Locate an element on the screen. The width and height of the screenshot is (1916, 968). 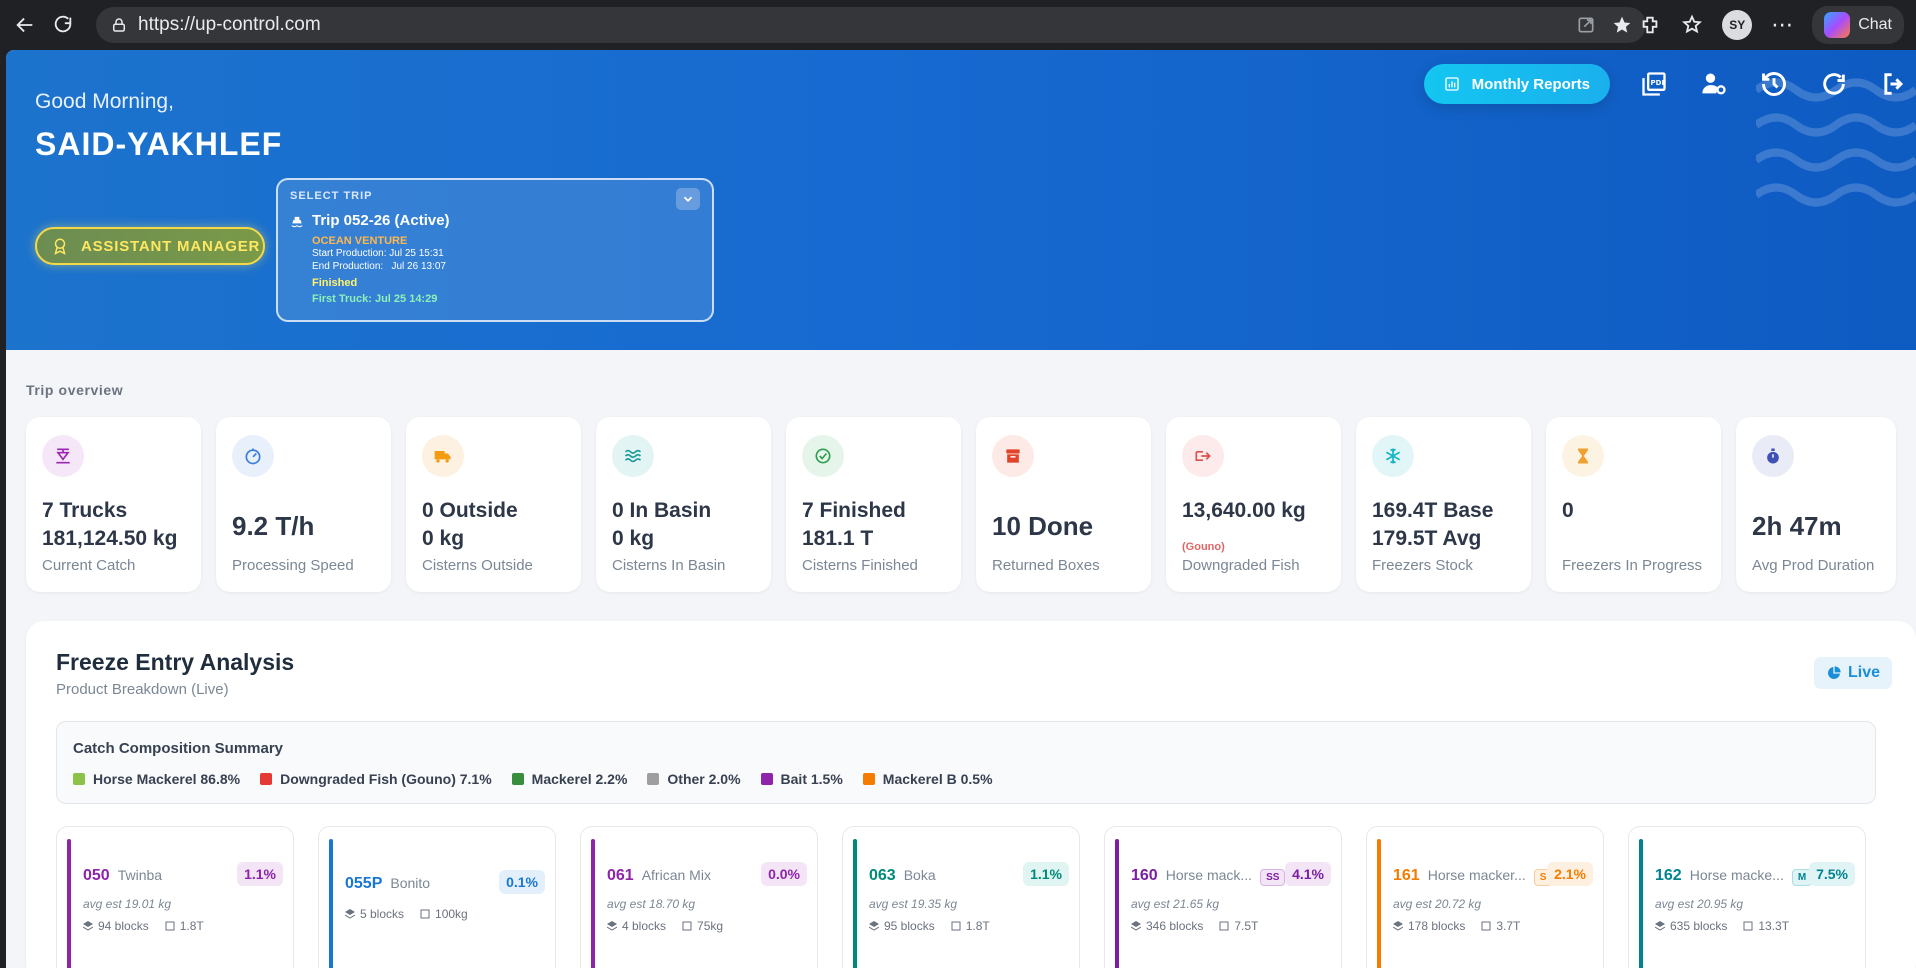
stat-card-downgraded-fish: 13,640.00 kg (Gouno) Downgraded Fish is located at coordinates (1253, 504).